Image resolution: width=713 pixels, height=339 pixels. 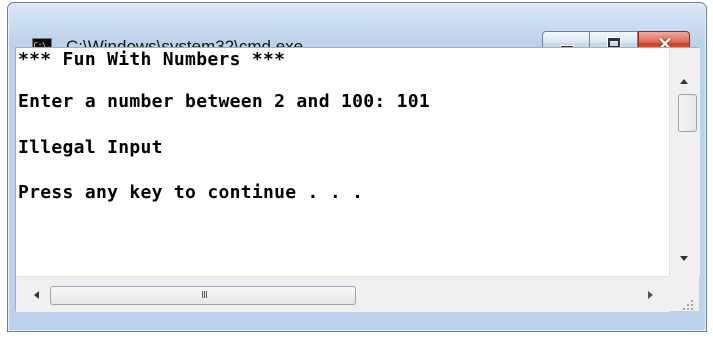 What do you see at coordinates (684, 81) in the screenshot?
I see `scroll-up-icon` at bounding box center [684, 81].